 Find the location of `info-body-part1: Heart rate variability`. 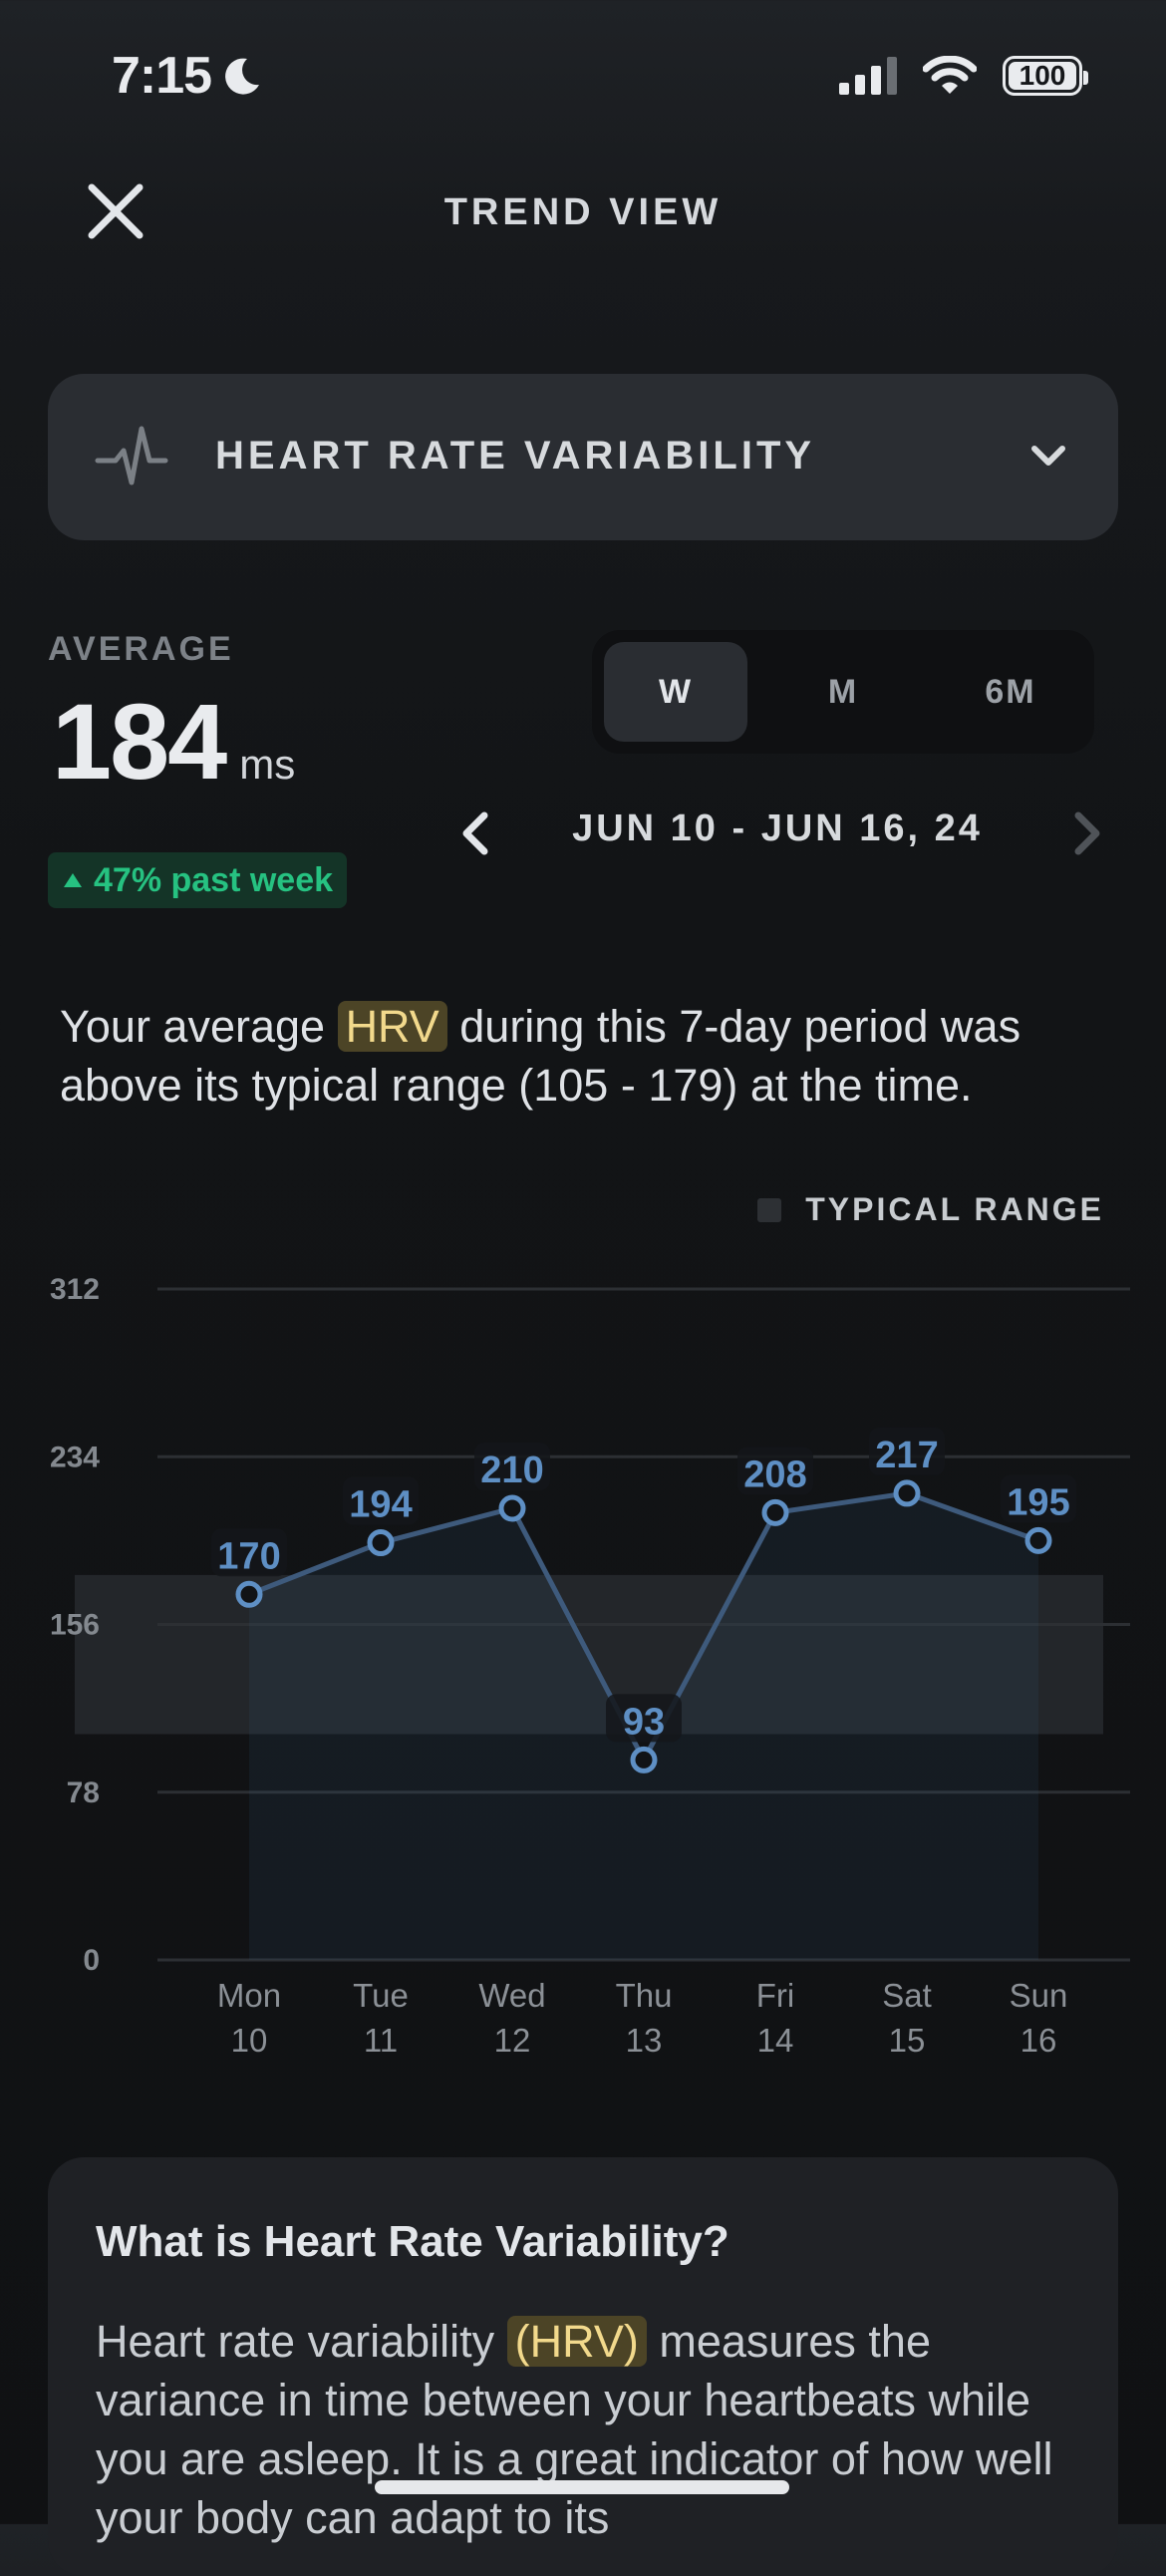

info-body-part1: Heart rate variability is located at coordinates (301, 2341).